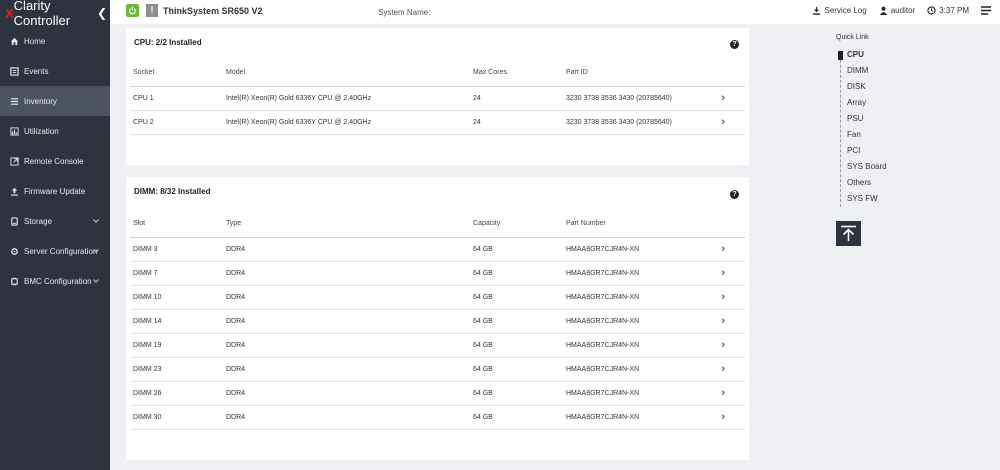 The height and width of the screenshot is (470, 1000). I want to click on column-header: Part Number, so click(638, 224).